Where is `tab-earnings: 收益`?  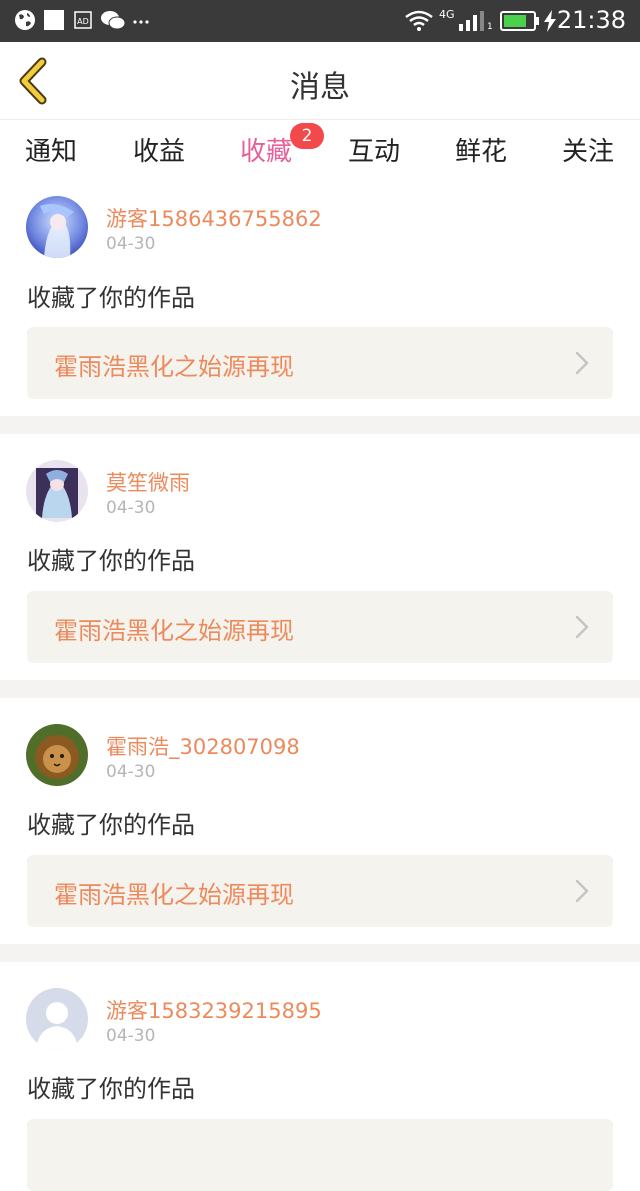 tab-earnings: 收益 is located at coordinates (159, 149).